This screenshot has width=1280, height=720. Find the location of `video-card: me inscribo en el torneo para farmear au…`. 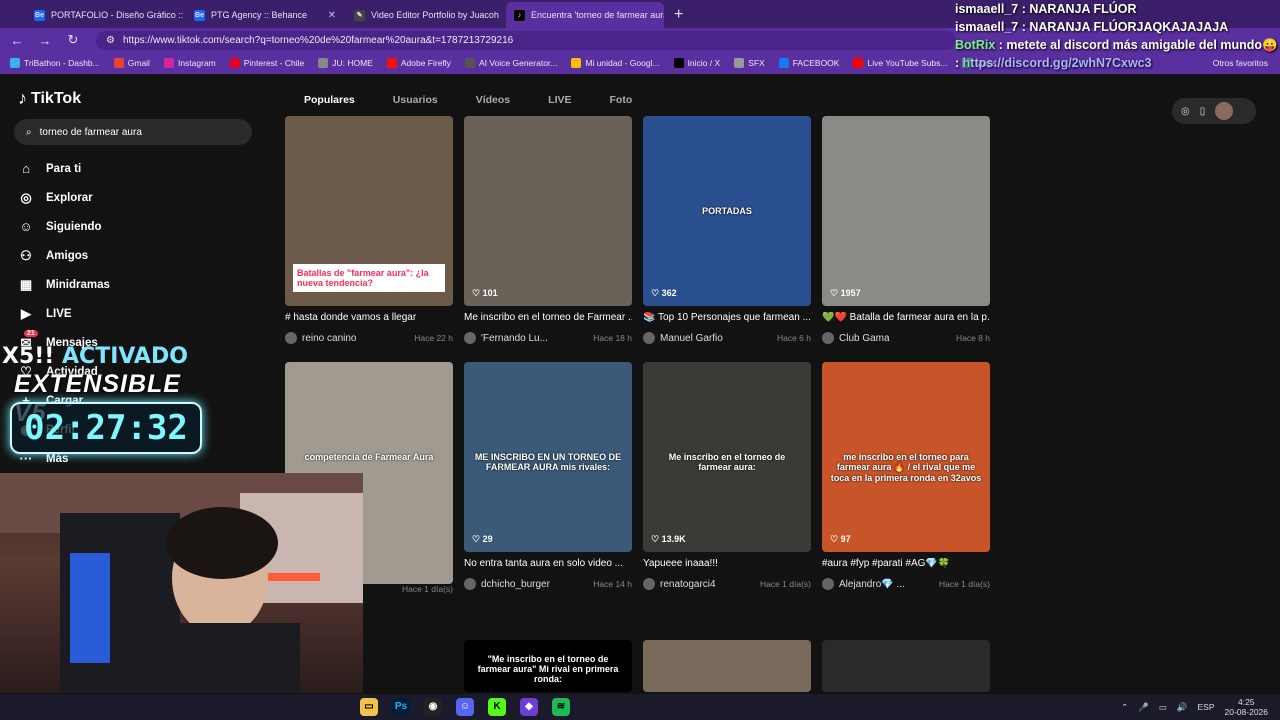

video-card: me inscribo en el torneo para farmear au… is located at coordinates (906, 476).